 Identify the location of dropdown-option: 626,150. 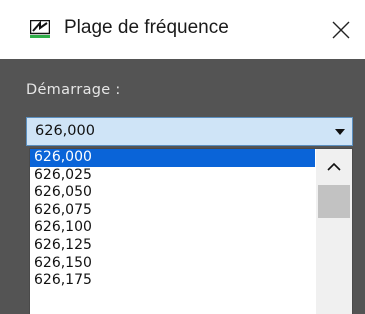
(172, 264).